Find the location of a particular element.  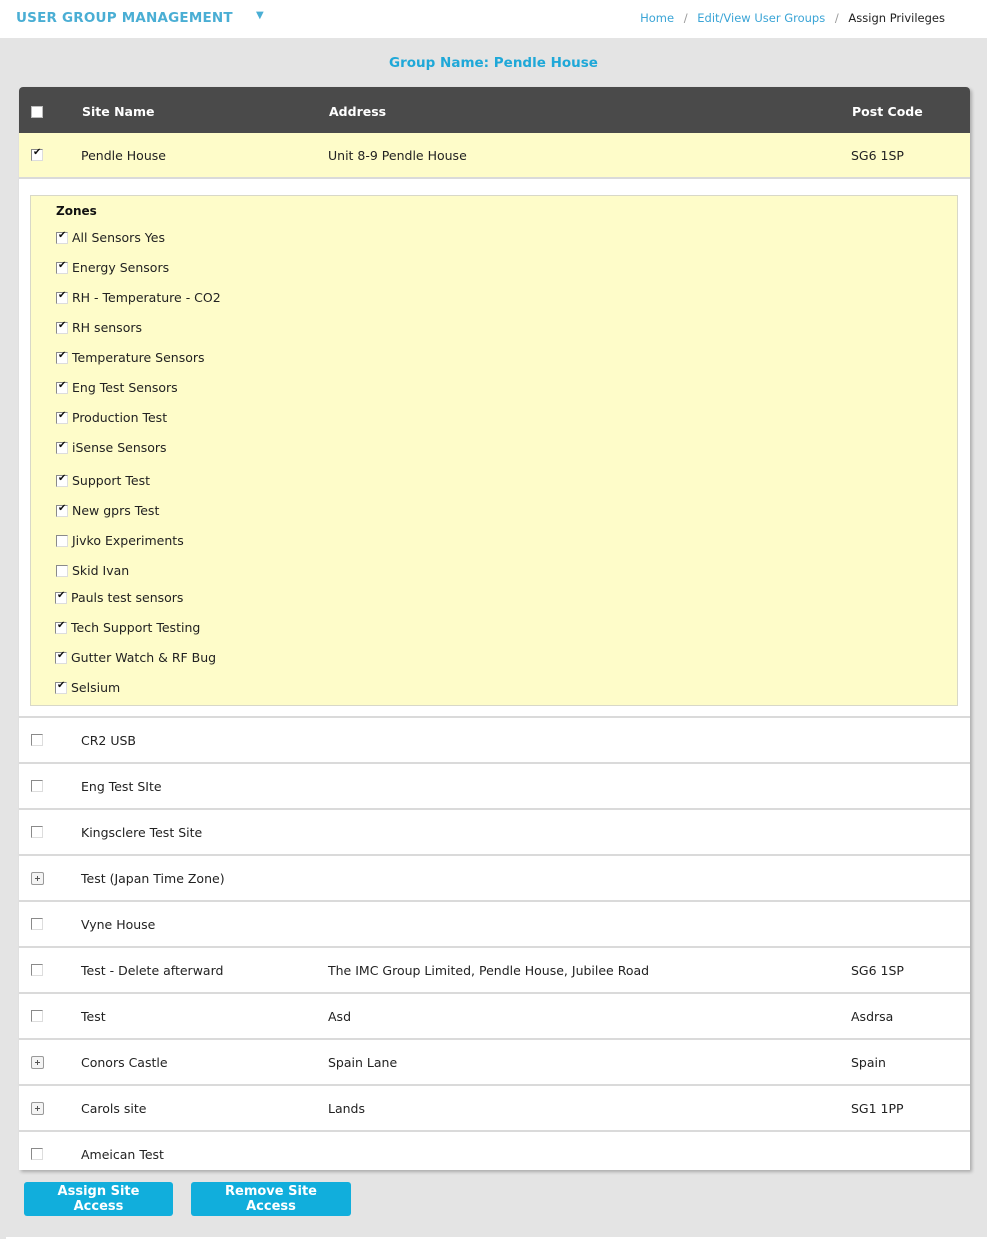

zone-item: Gutter Watch & RF Bug is located at coordinates (135, 657).